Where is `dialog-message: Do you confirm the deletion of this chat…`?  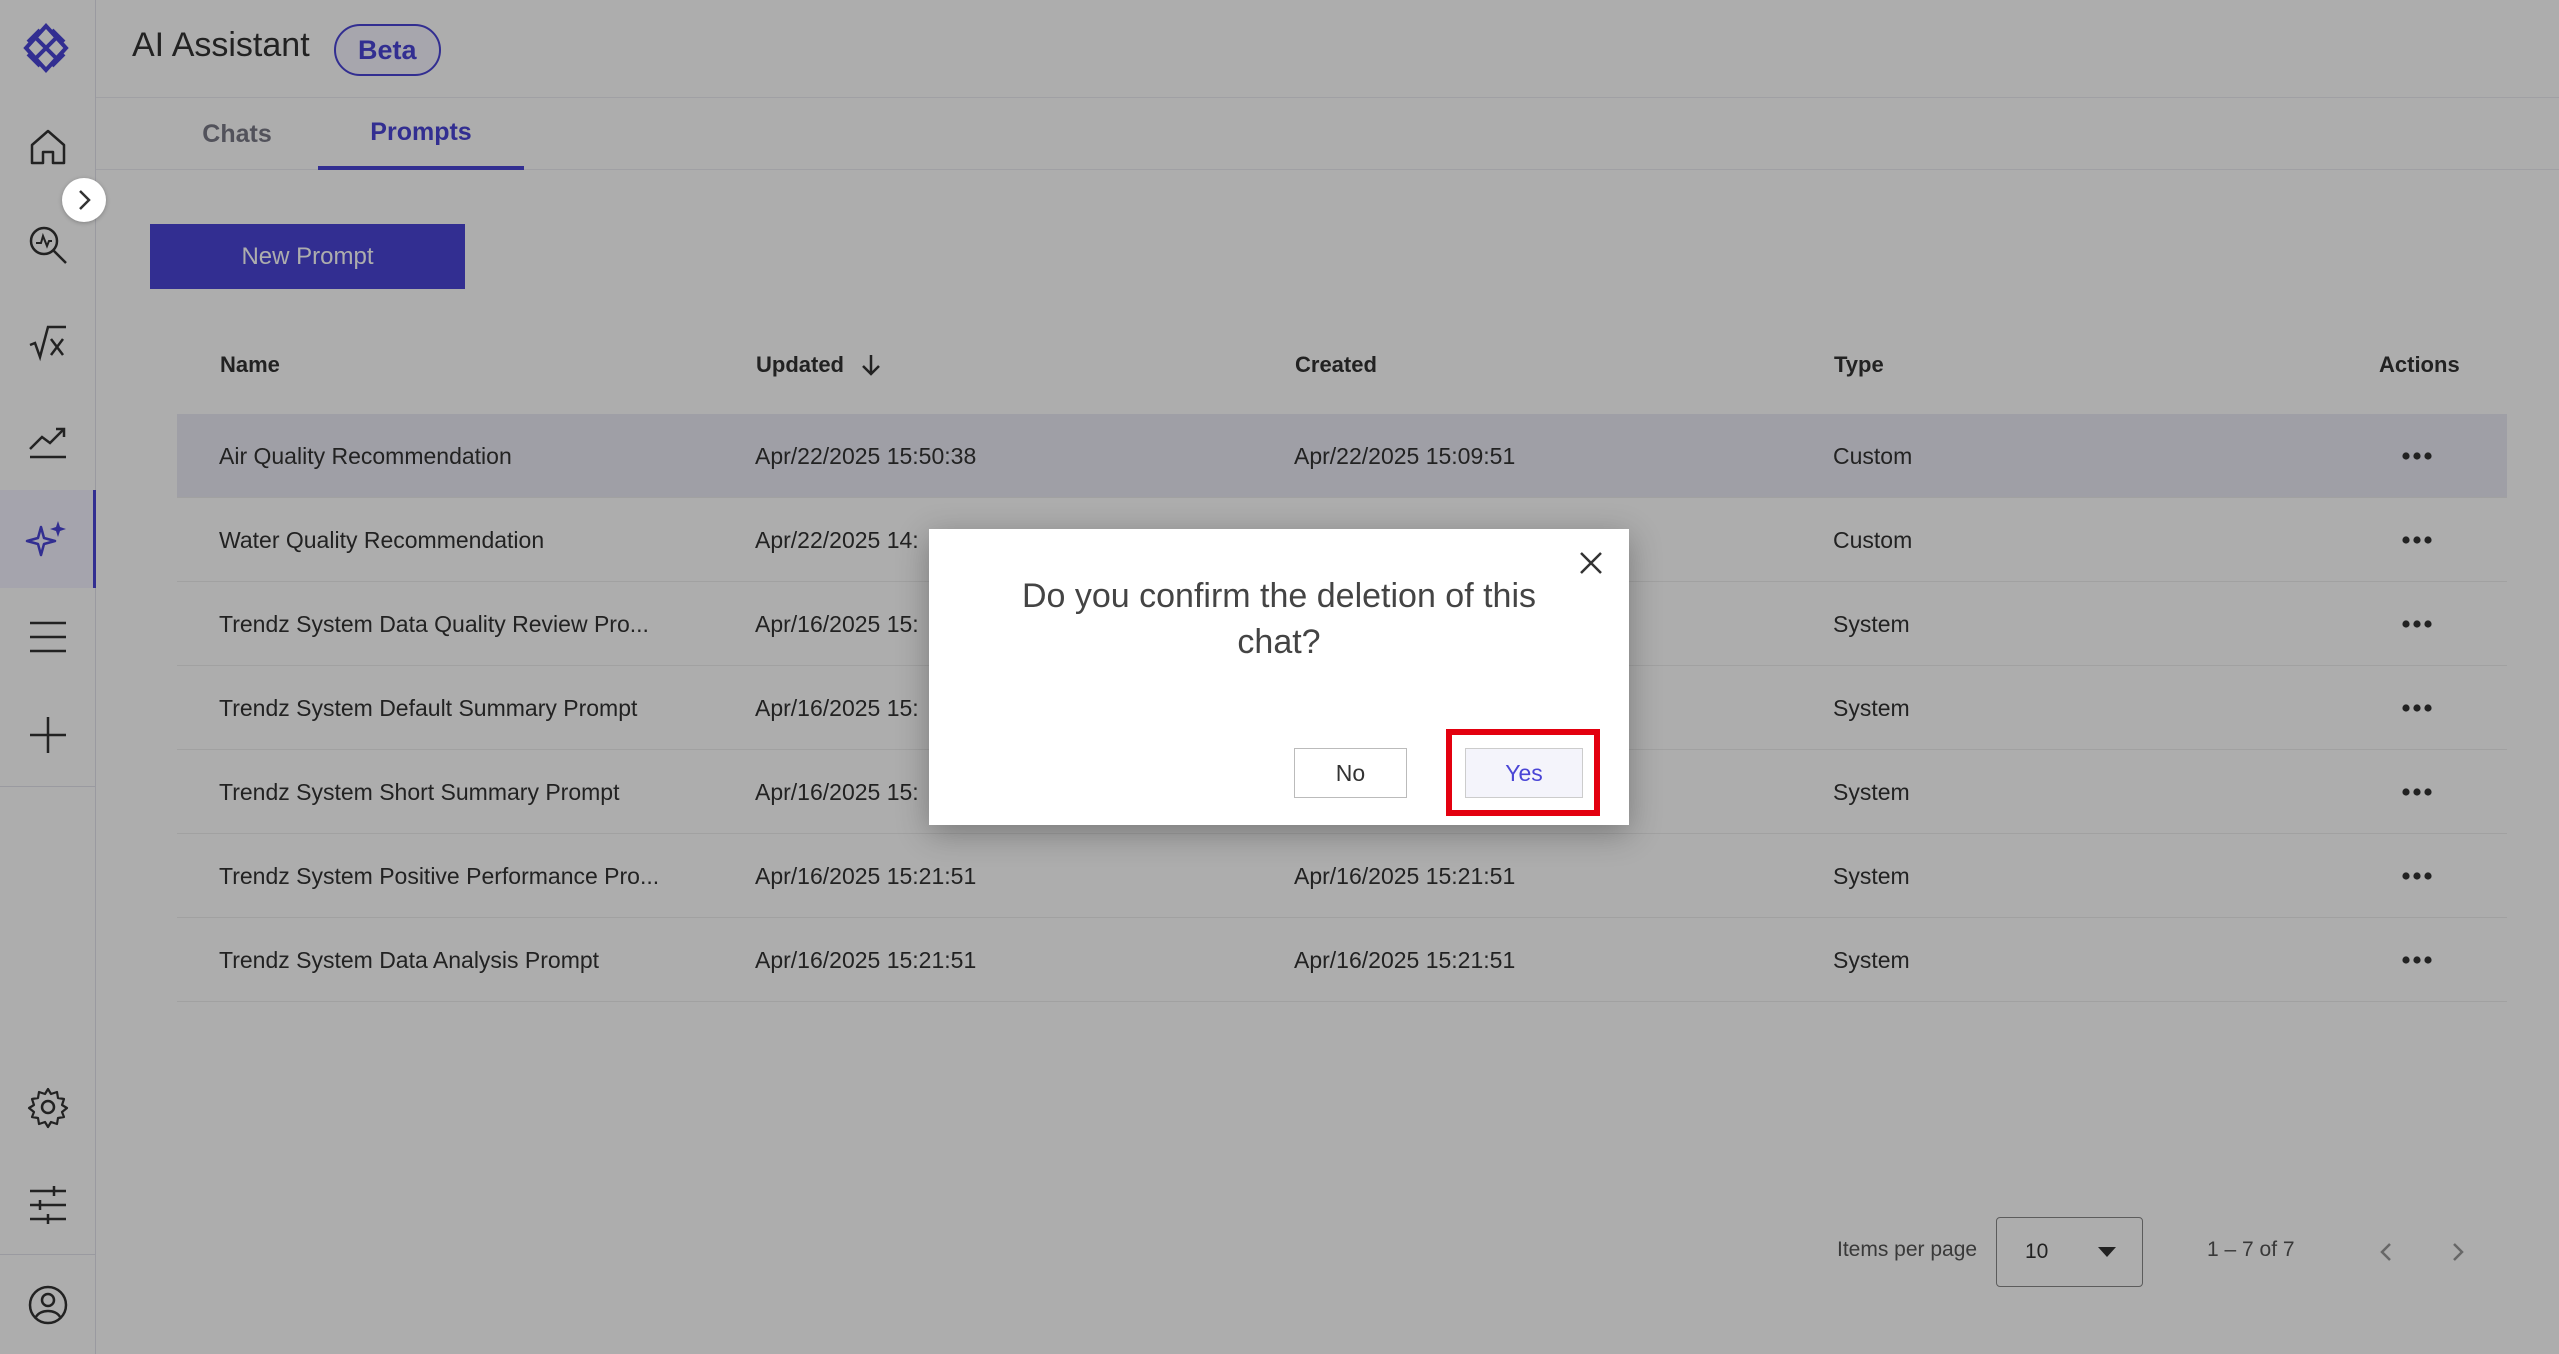
dialog-message: Do you confirm the deletion of this chat… is located at coordinates (1279, 619).